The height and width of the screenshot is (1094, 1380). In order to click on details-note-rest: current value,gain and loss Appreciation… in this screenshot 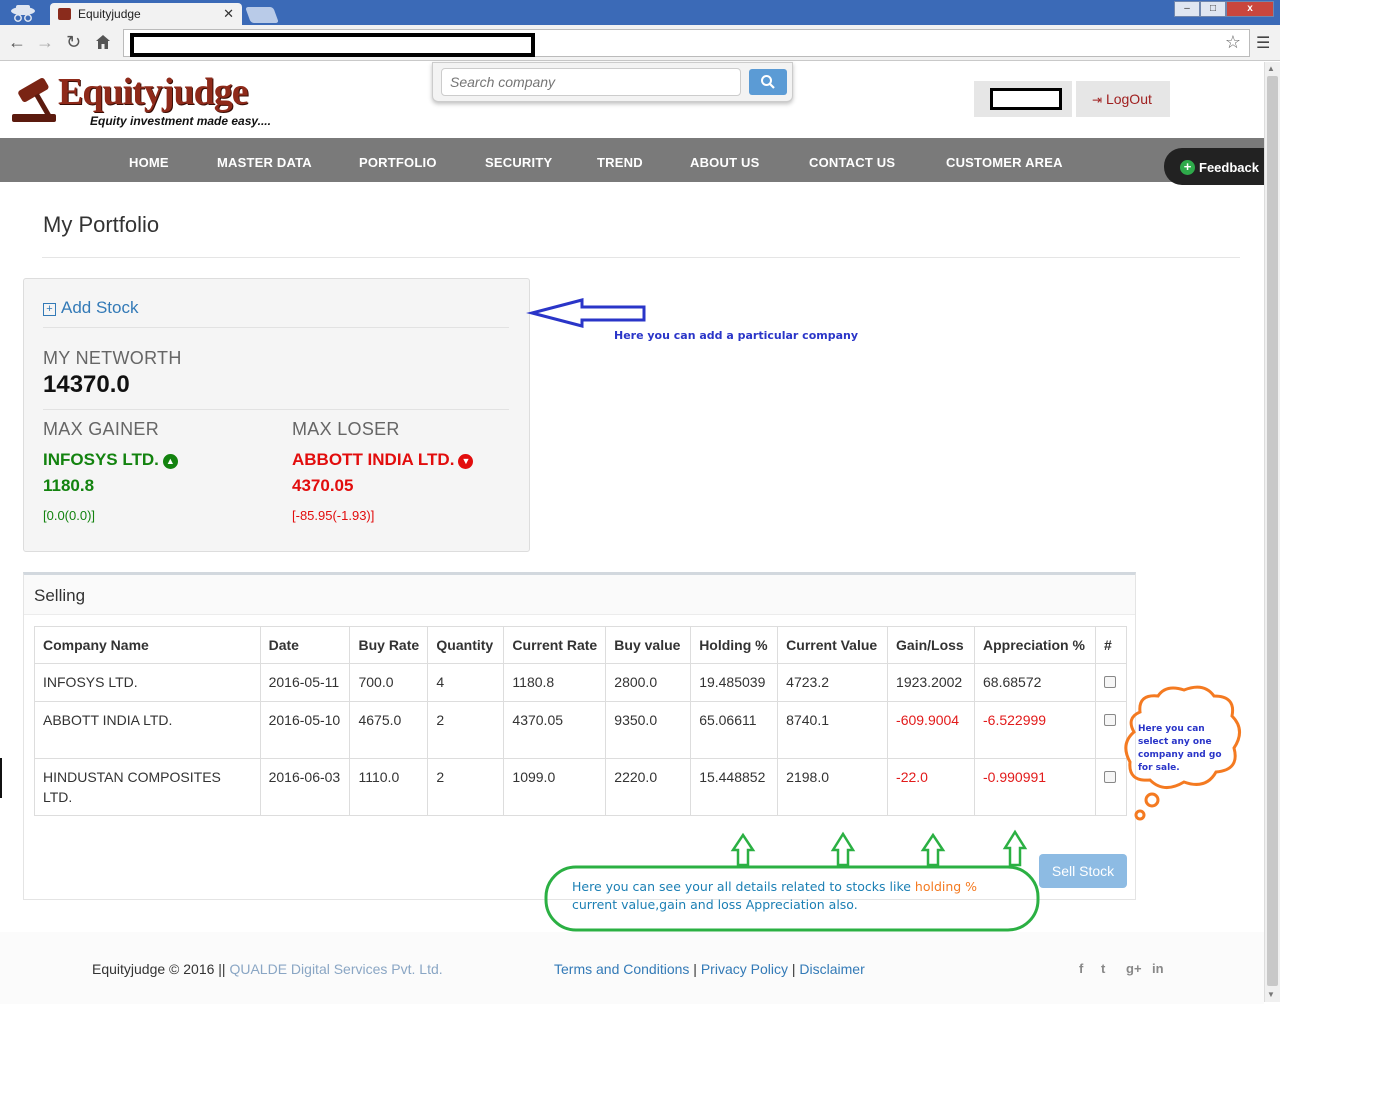, I will do `click(715, 904)`.